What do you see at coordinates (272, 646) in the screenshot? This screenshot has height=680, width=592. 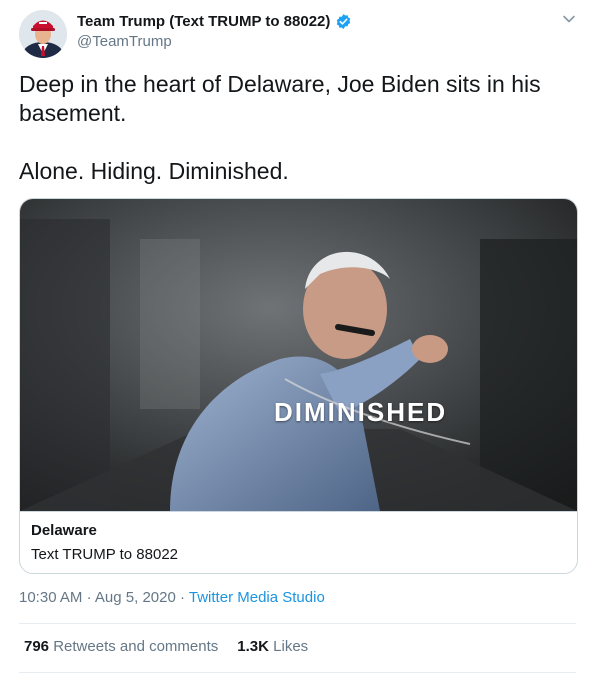 I see `likes-stat: 1.3K Likes` at bounding box center [272, 646].